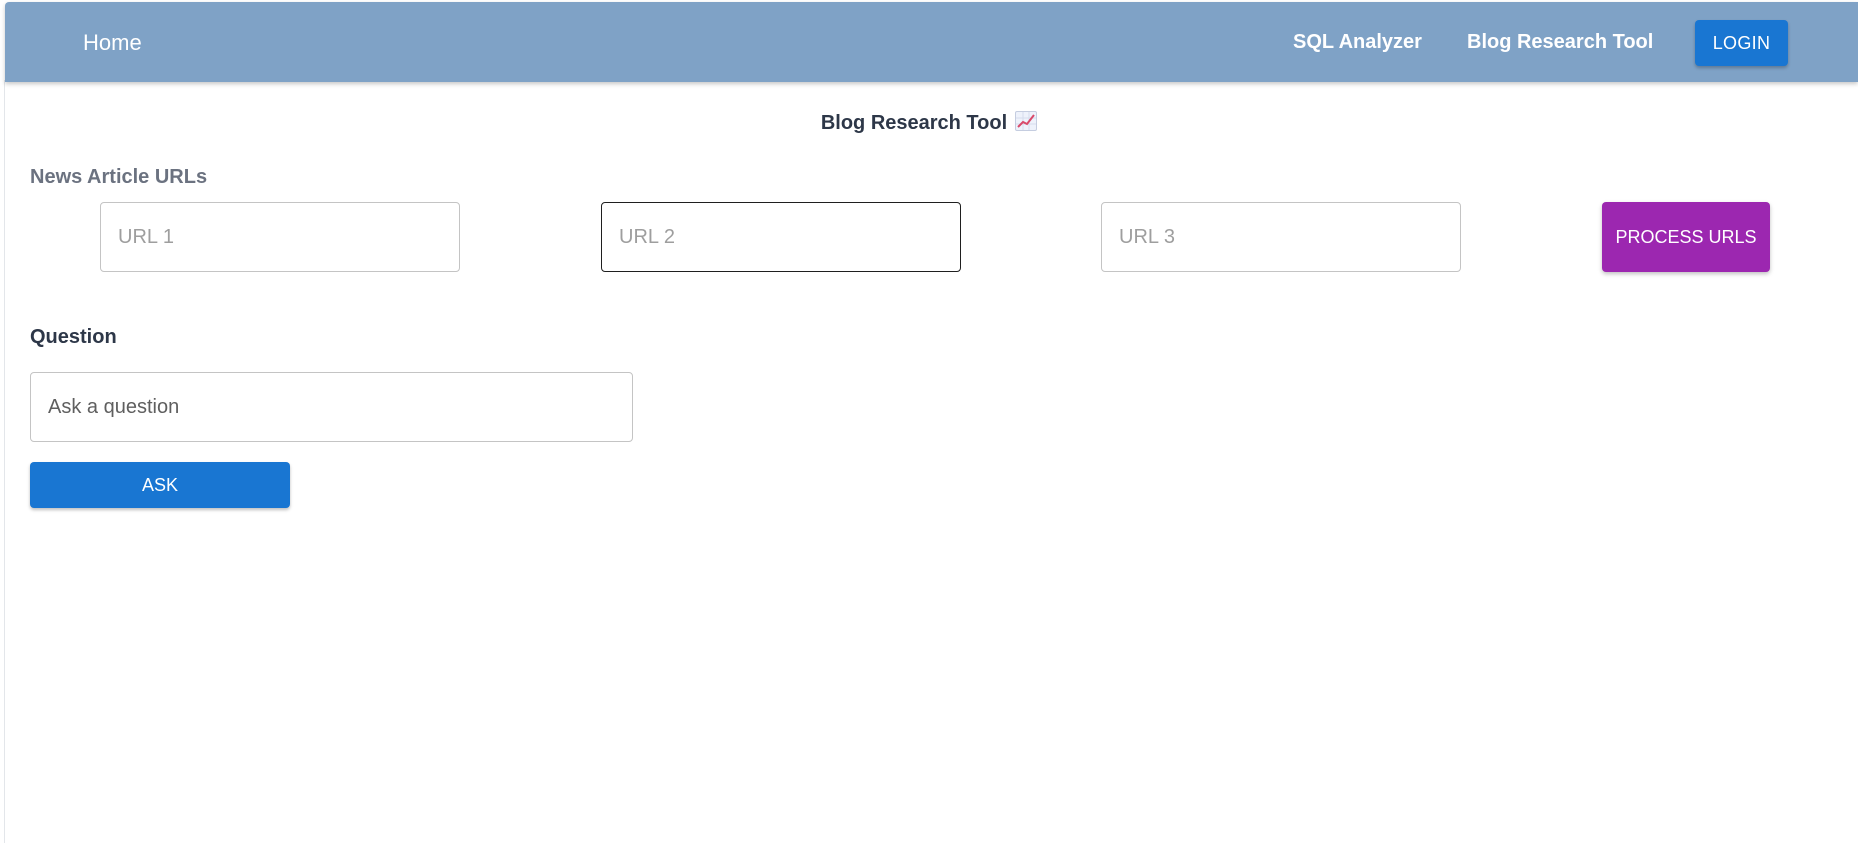 The image size is (1858, 843). What do you see at coordinates (1741, 43) in the screenshot?
I see `login-button: LOGIN` at bounding box center [1741, 43].